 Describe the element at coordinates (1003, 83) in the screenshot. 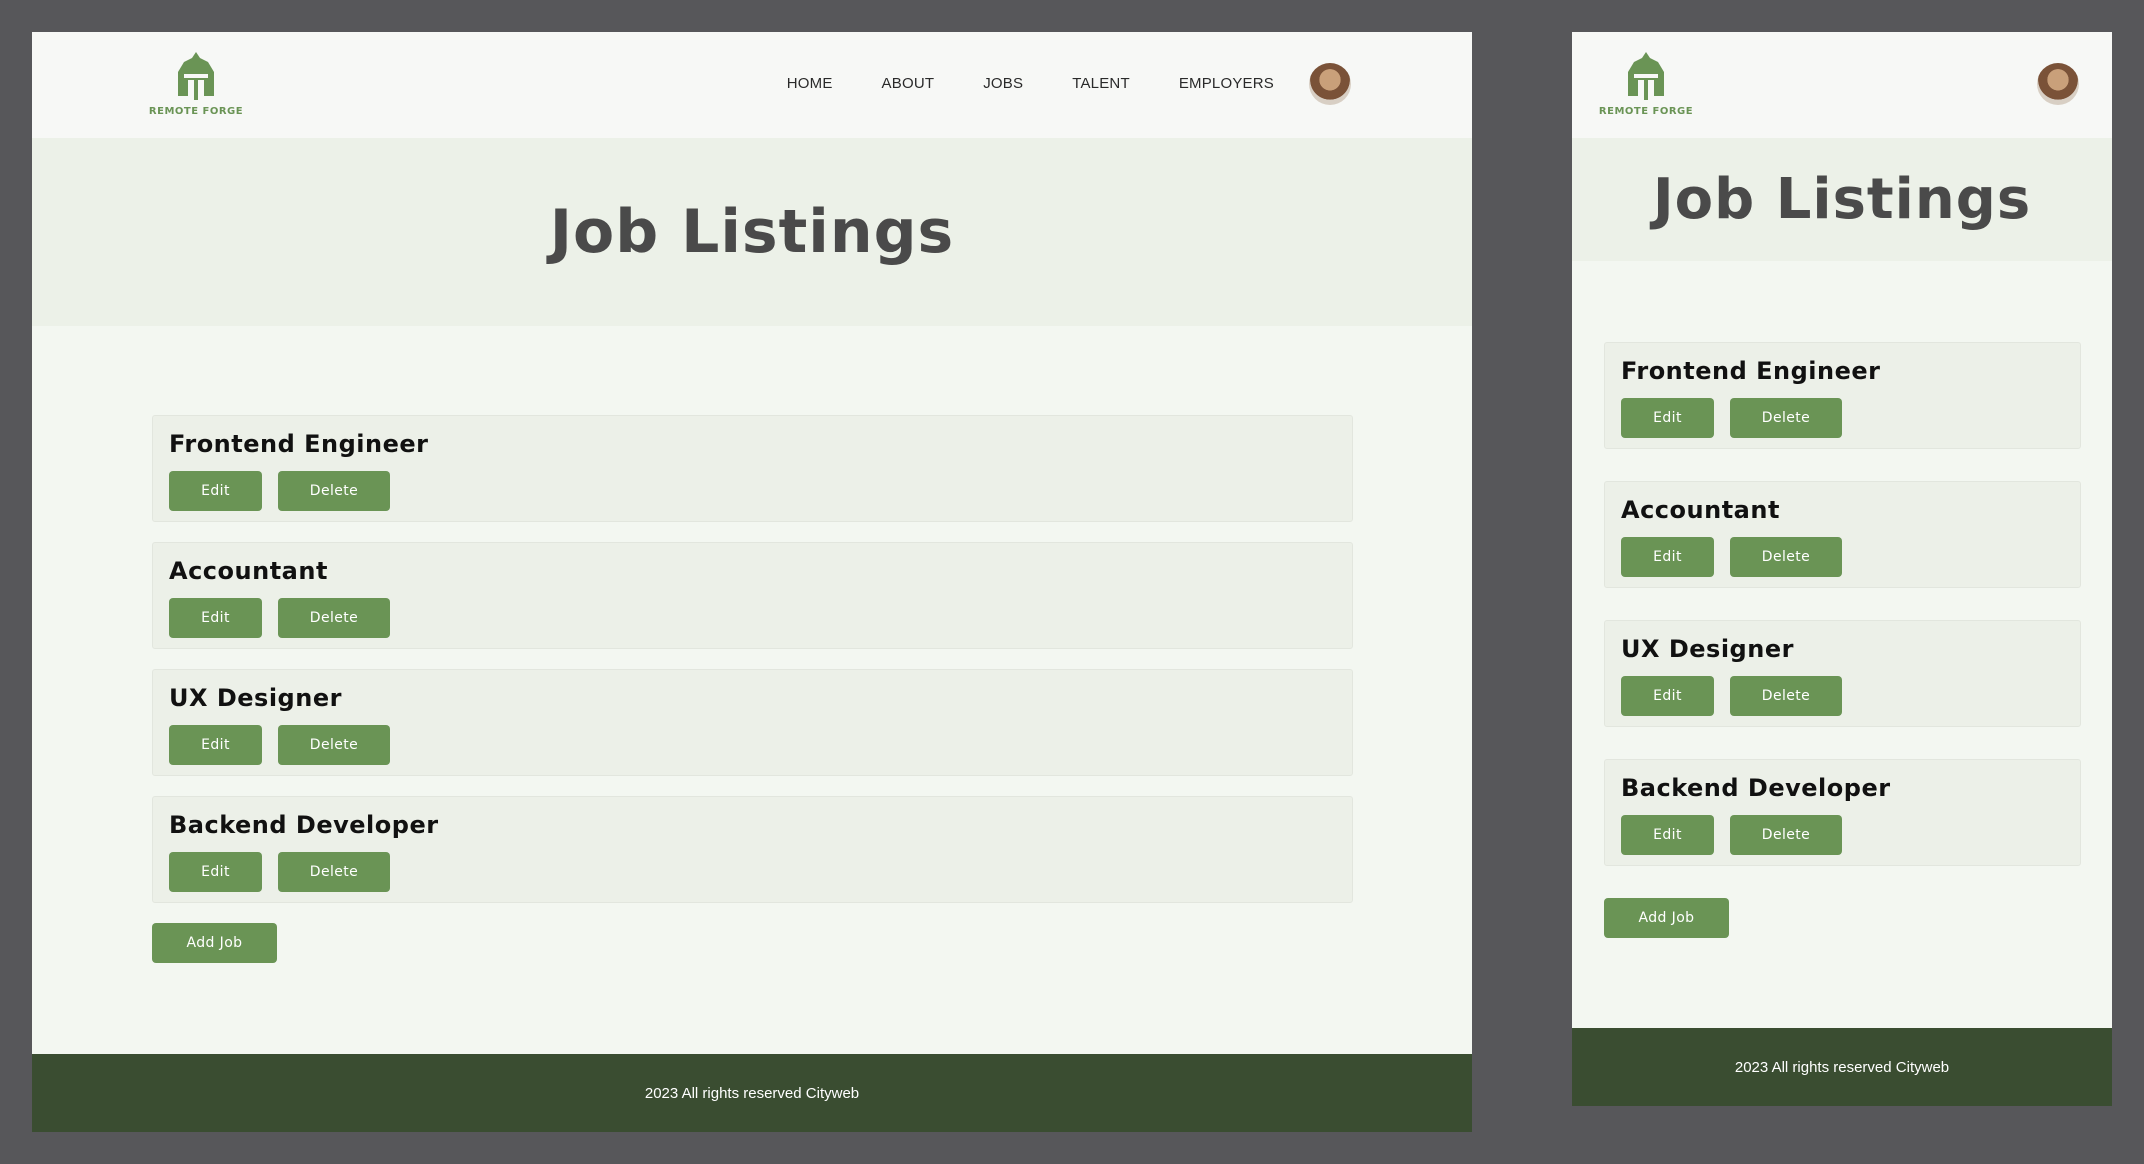

I see `nav-item-jobs: JOBS` at that location.